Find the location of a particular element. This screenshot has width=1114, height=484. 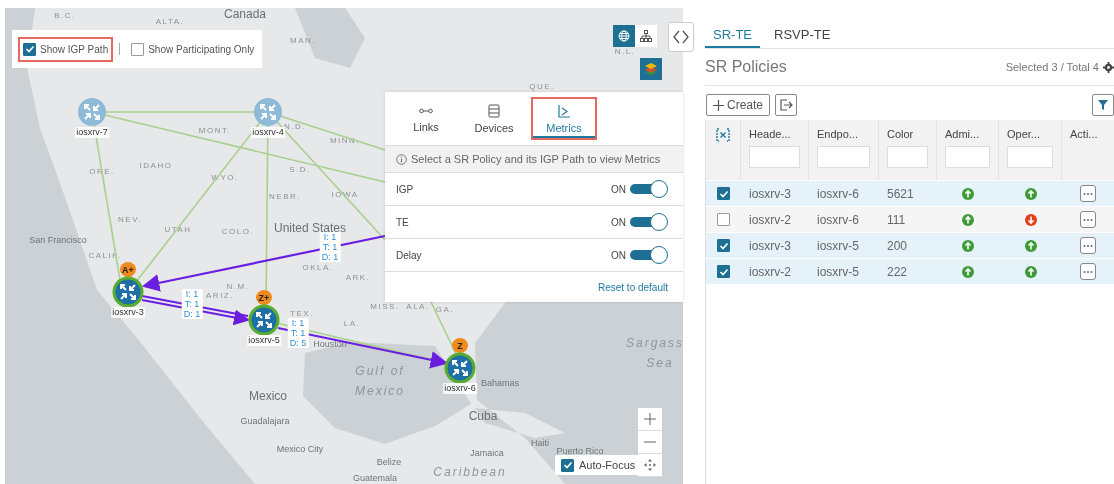

policy-tab: SR-TE is located at coordinates (732, 36).